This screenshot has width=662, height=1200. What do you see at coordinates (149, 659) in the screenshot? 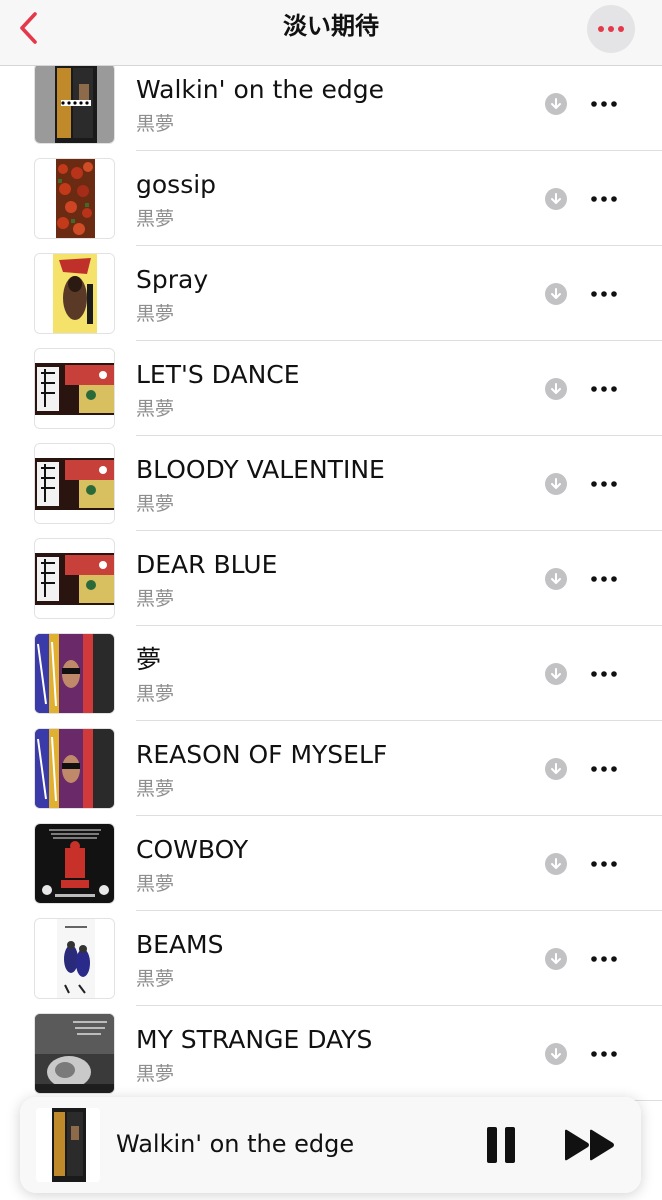
I see `song-title: 夢` at bounding box center [149, 659].